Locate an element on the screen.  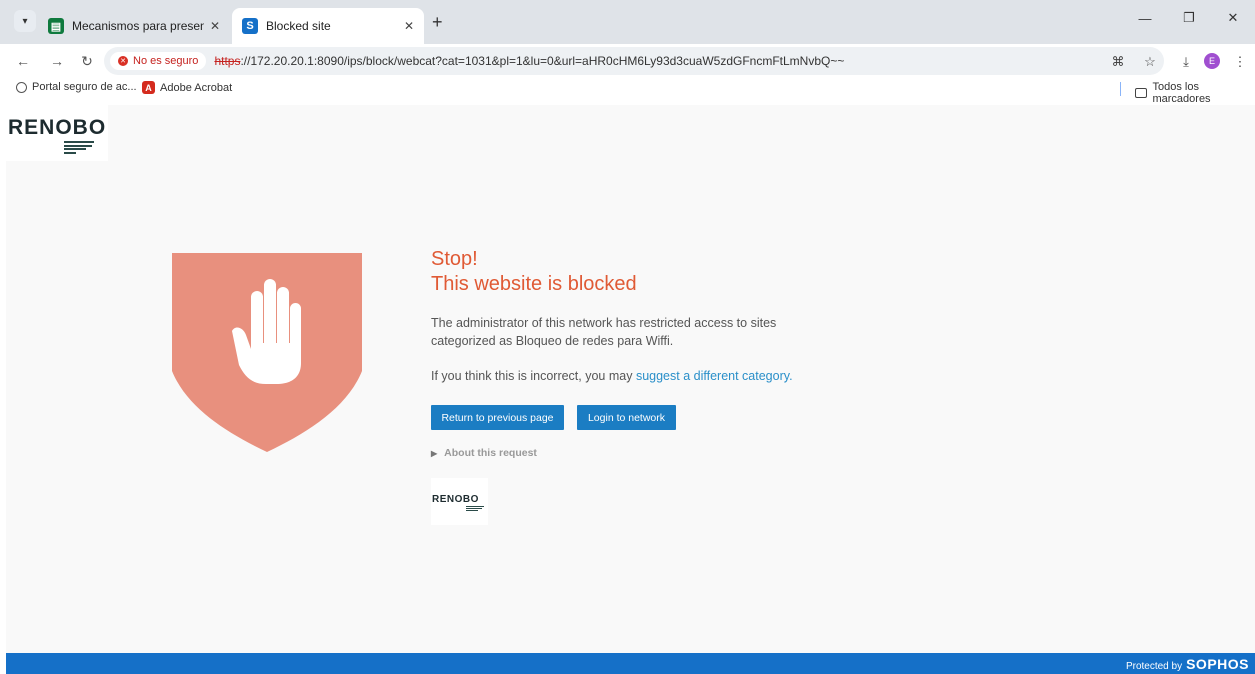
bookmark-acrobat: A Adobe Acrobat is located at coordinates (187, 87).